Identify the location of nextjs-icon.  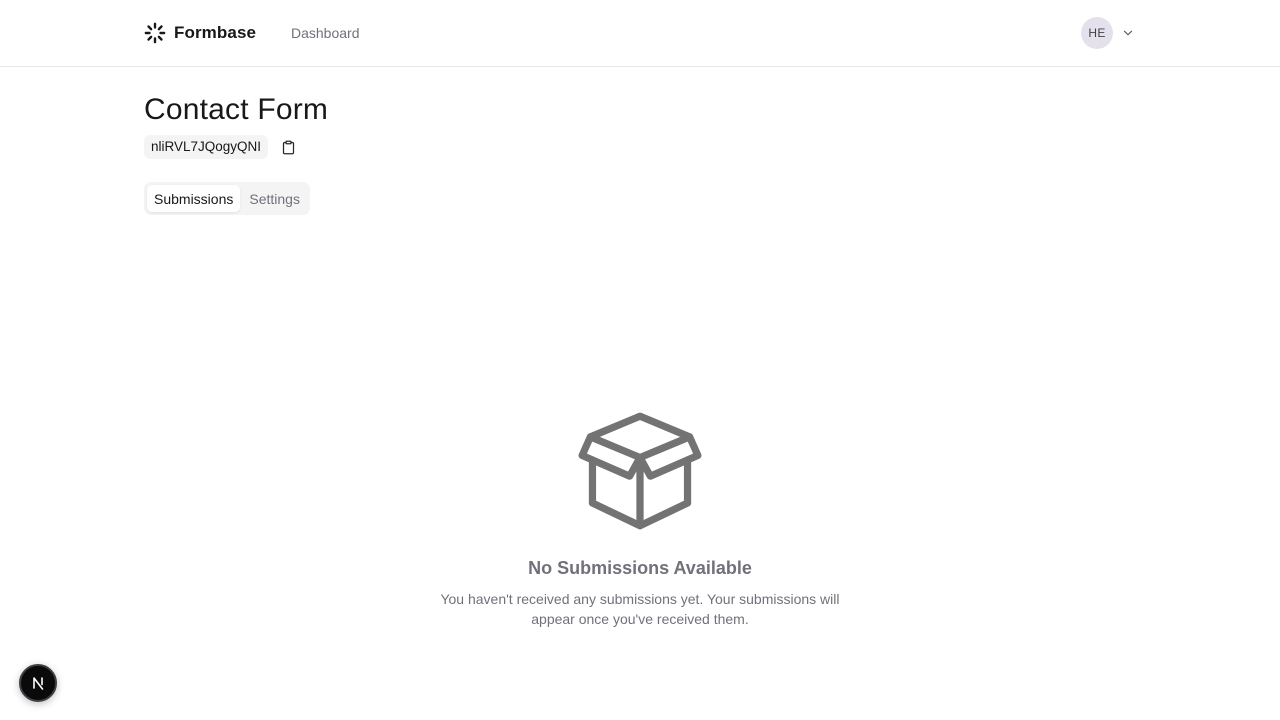
(38, 683).